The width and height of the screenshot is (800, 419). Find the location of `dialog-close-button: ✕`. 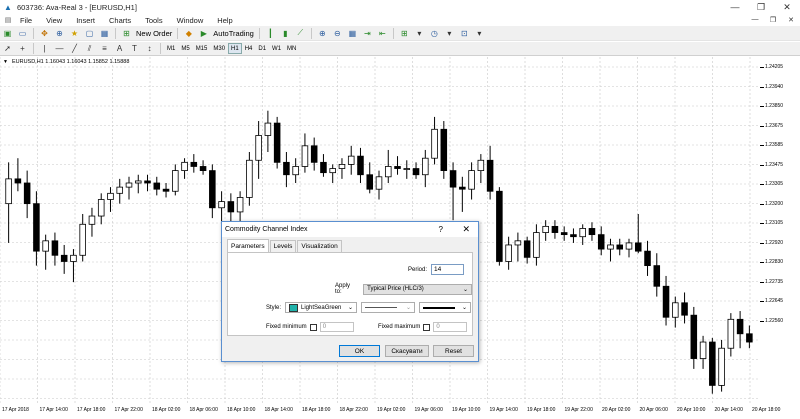

dialog-close-button: ✕ is located at coordinates (466, 229).